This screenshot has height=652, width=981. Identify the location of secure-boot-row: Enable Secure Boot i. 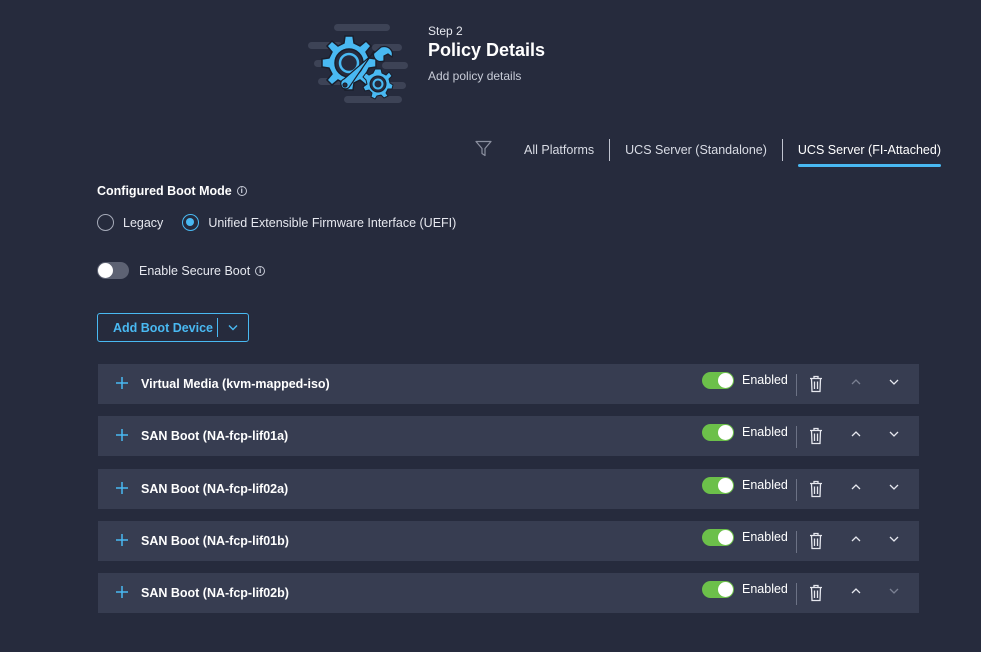
(181, 270).